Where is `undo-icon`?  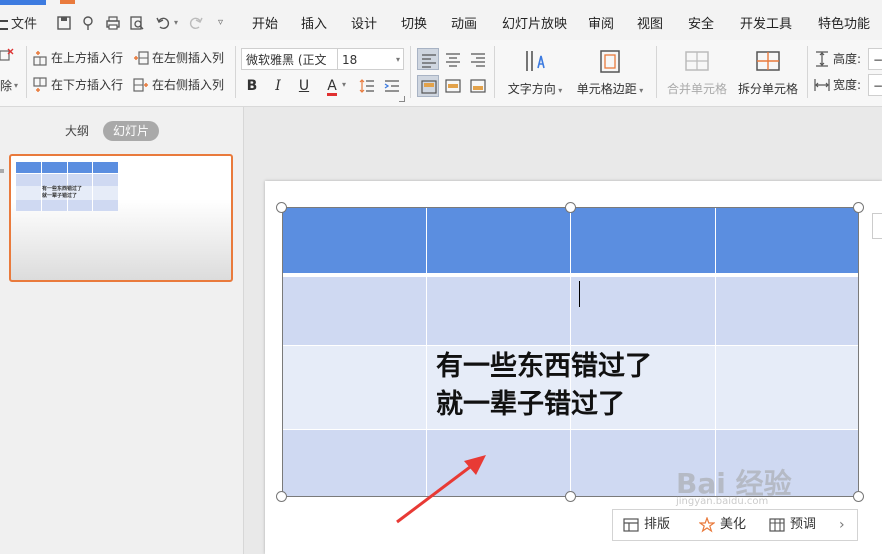
undo-icon is located at coordinates (163, 23).